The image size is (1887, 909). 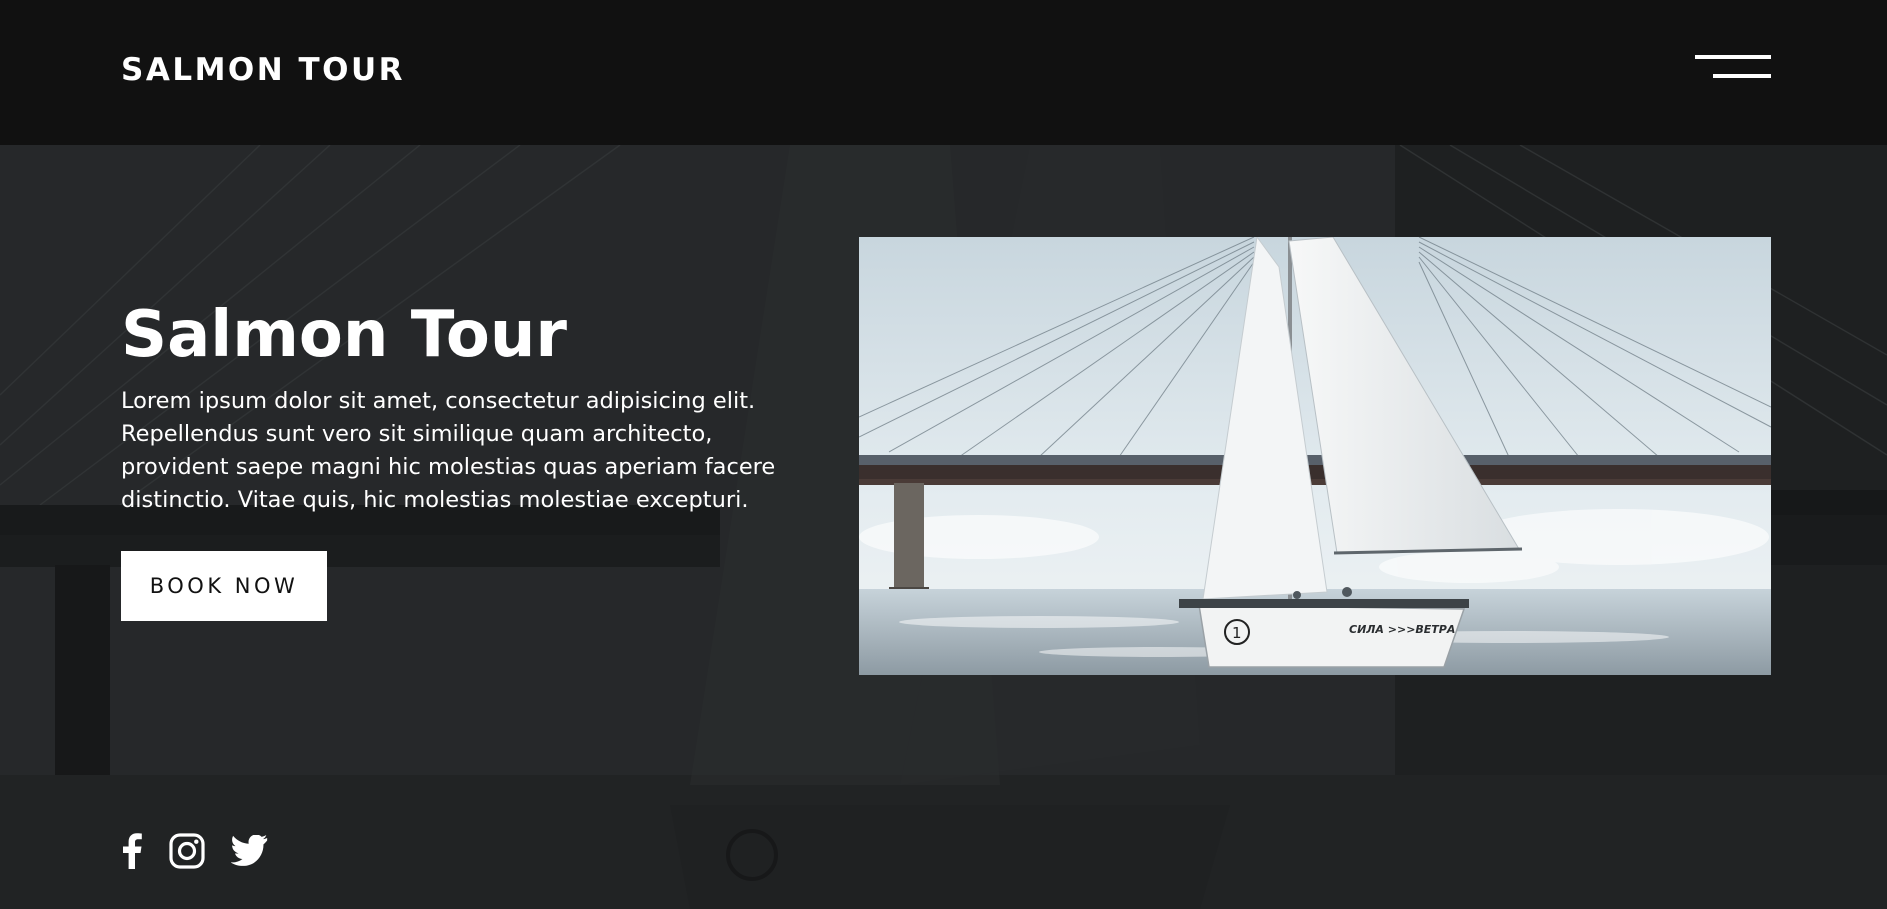 What do you see at coordinates (208, 853) in the screenshot?
I see `social-links` at bounding box center [208, 853].